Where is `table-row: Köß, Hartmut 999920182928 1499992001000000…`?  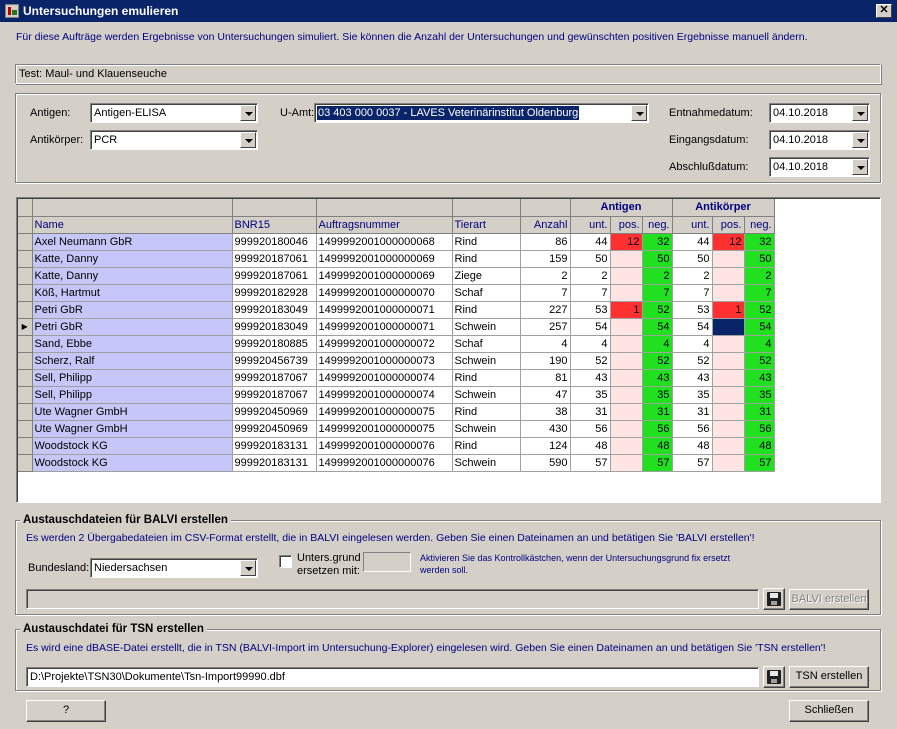
table-row: Köß, Hartmut 999920182928 1499992001000000… is located at coordinates (396, 293).